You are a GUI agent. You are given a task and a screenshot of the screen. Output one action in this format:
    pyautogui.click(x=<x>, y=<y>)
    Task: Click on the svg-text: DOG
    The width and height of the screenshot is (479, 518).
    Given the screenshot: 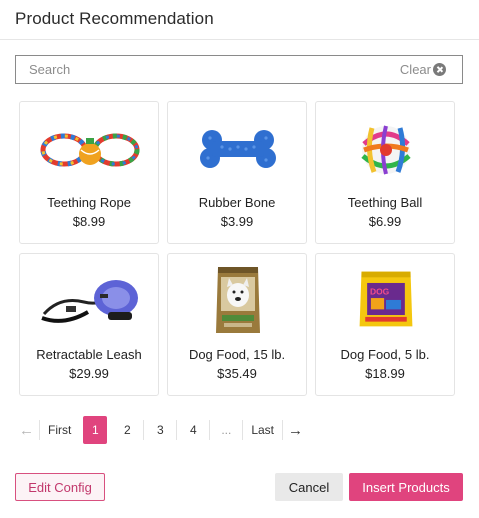 What is the action you would take?
    pyautogui.click(x=380, y=291)
    